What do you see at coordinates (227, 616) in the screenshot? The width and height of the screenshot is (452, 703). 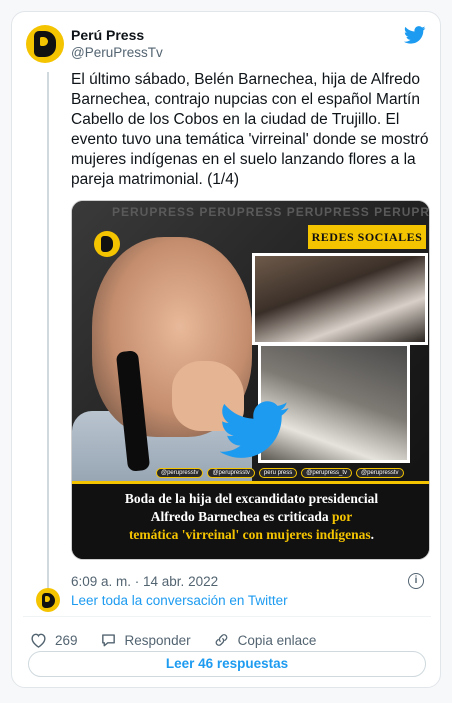 I see `divider` at bounding box center [227, 616].